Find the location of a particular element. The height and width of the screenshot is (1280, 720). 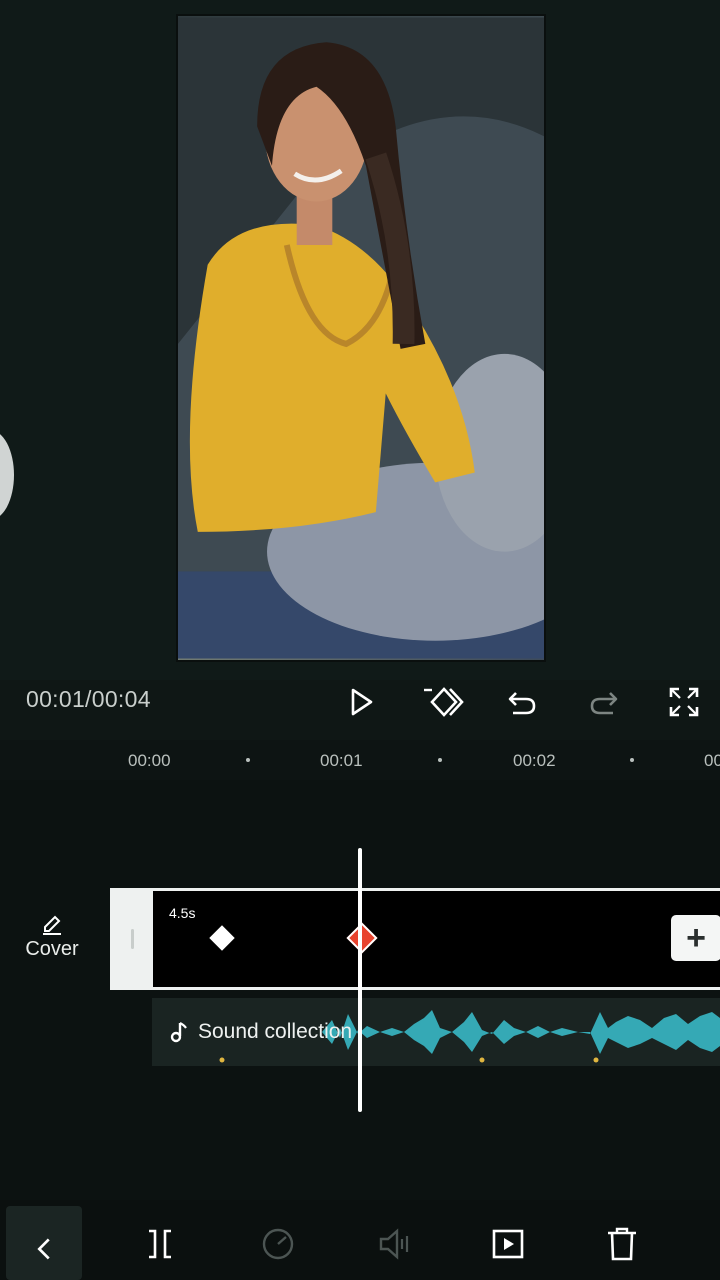

undo-button is located at coordinates (522, 702).